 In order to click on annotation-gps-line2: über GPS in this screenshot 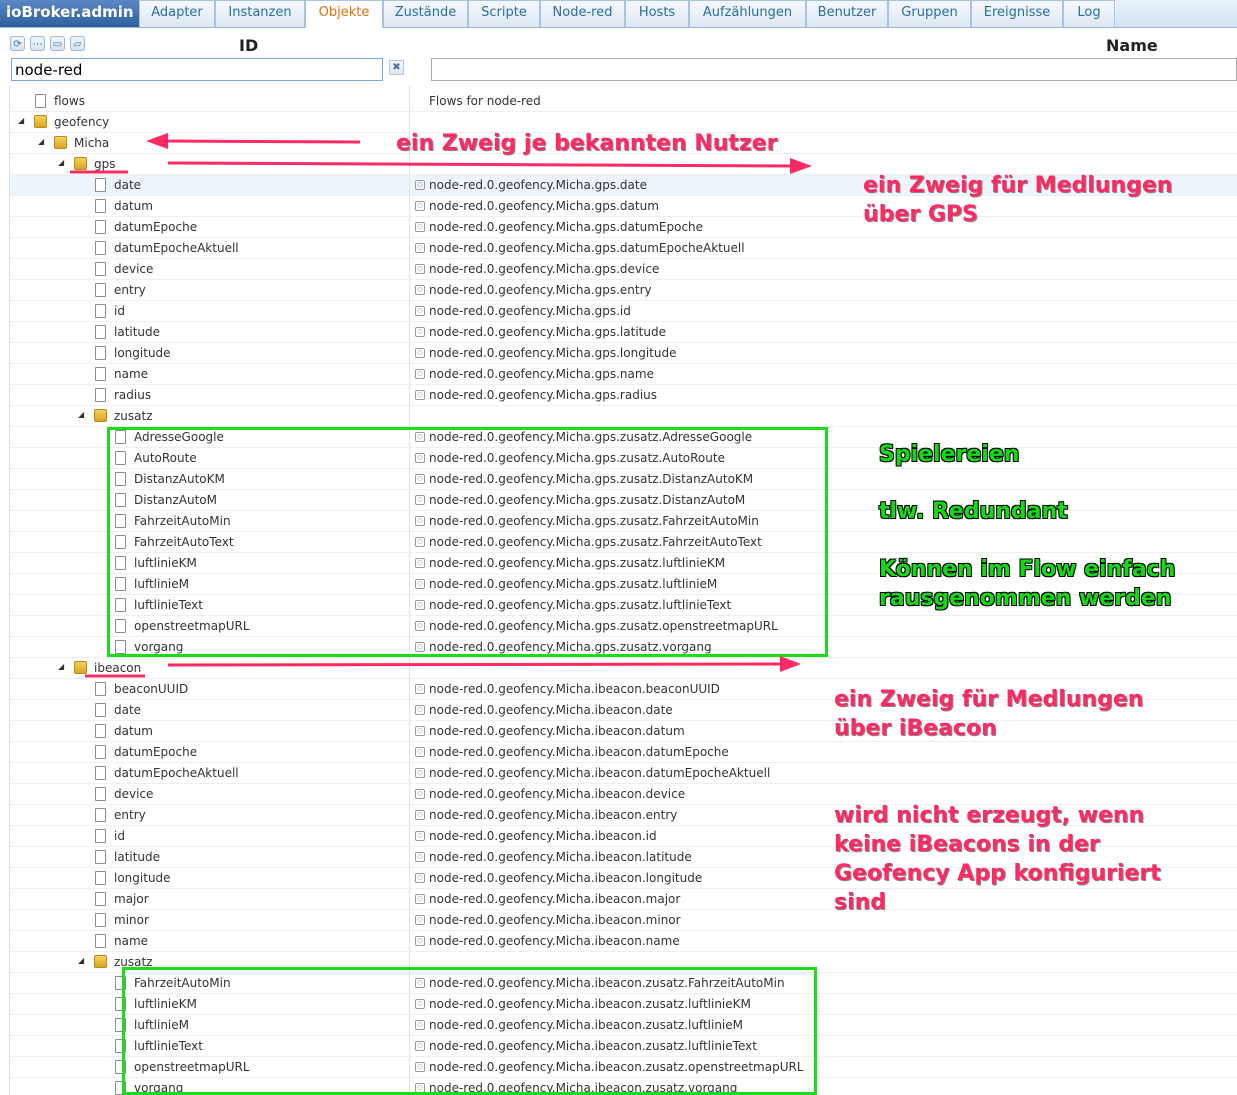, I will do `click(920, 214)`.